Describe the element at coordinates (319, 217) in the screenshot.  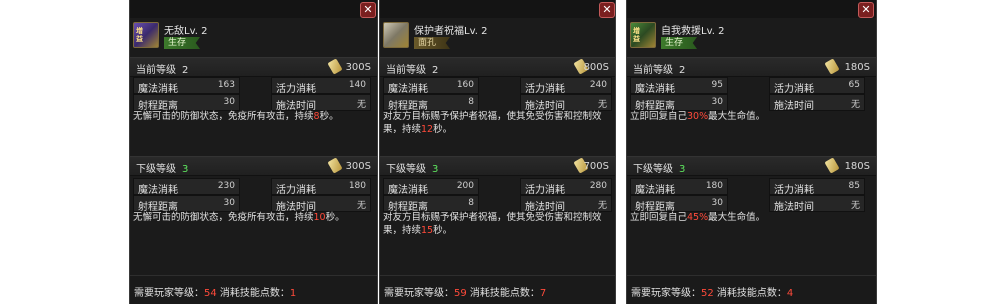
I see `desc-highlight: 10` at that location.